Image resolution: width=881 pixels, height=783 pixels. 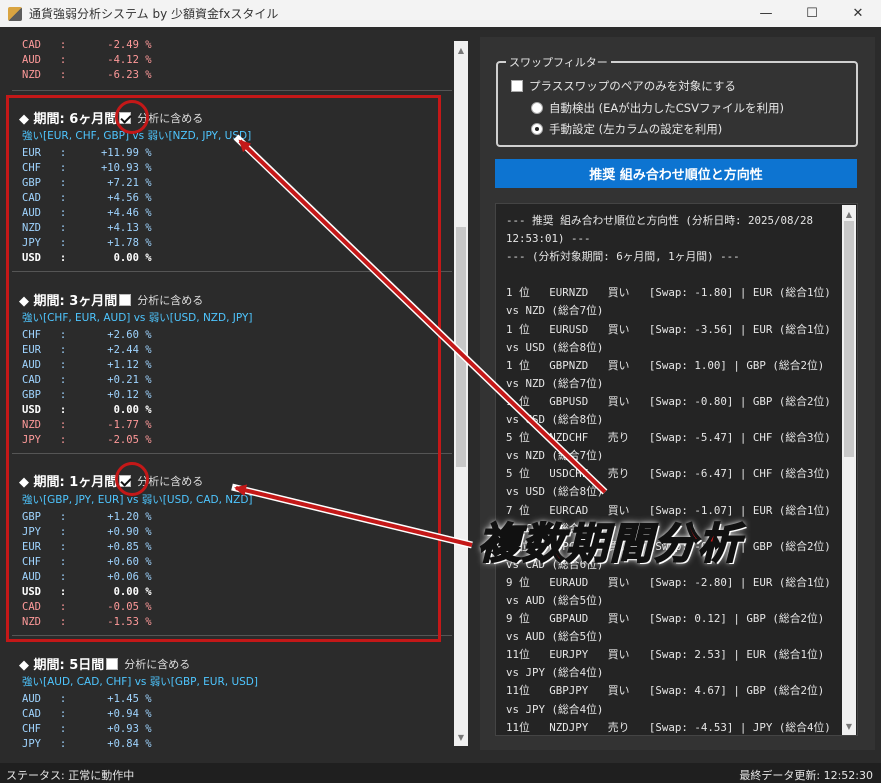 What do you see at coordinates (140, 682) in the screenshot?
I see `period-summary-5d: 強い[AUD, CAD, CHF] vs 弱い[GBP, EUR, USD]` at bounding box center [140, 682].